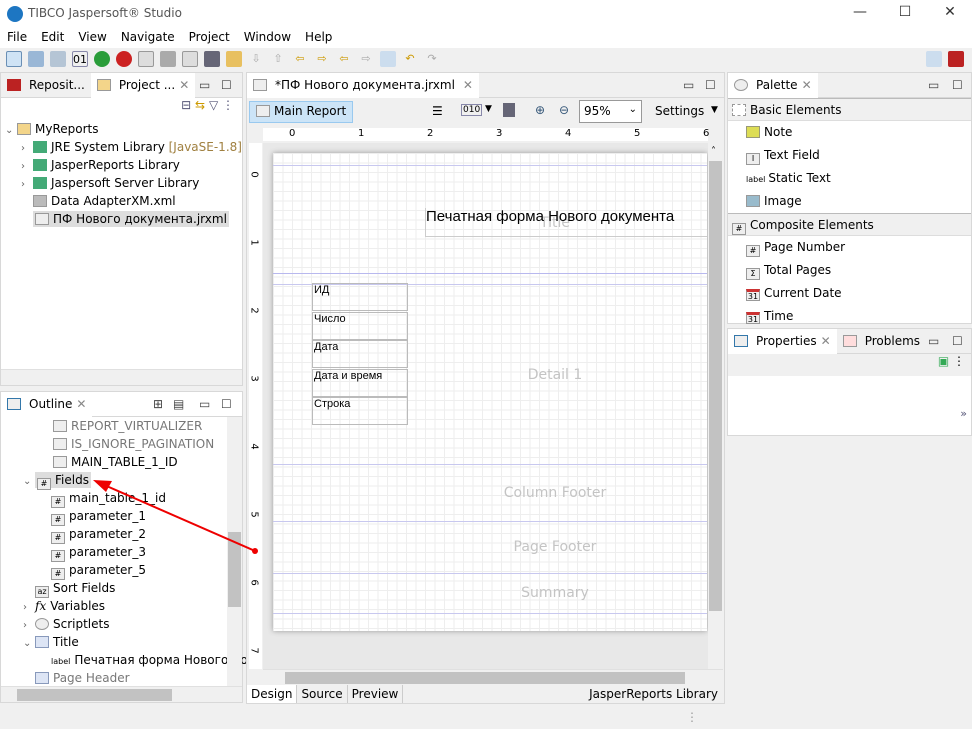  What do you see at coordinates (255, 551) in the screenshot?
I see `arrow-tail` at bounding box center [255, 551].